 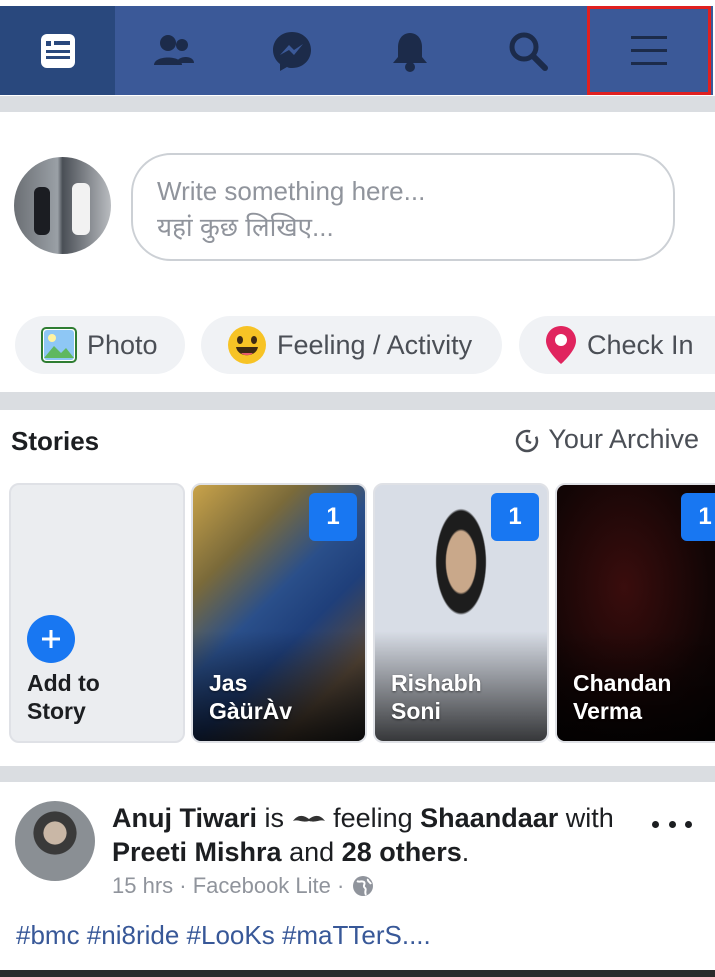 I want to click on composer-actions: Photo Feeling / Activity Check In, so click(x=357, y=345).